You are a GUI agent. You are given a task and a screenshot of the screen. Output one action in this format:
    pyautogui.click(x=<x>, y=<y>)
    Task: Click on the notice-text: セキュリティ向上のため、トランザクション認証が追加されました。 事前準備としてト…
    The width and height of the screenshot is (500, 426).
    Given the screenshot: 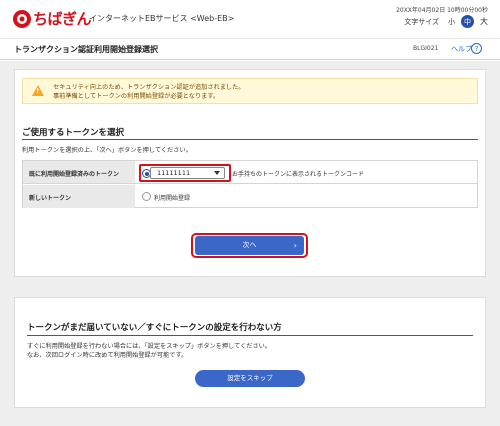 What is the action you would take?
    pyautogui.click(x=148, y=92)
    